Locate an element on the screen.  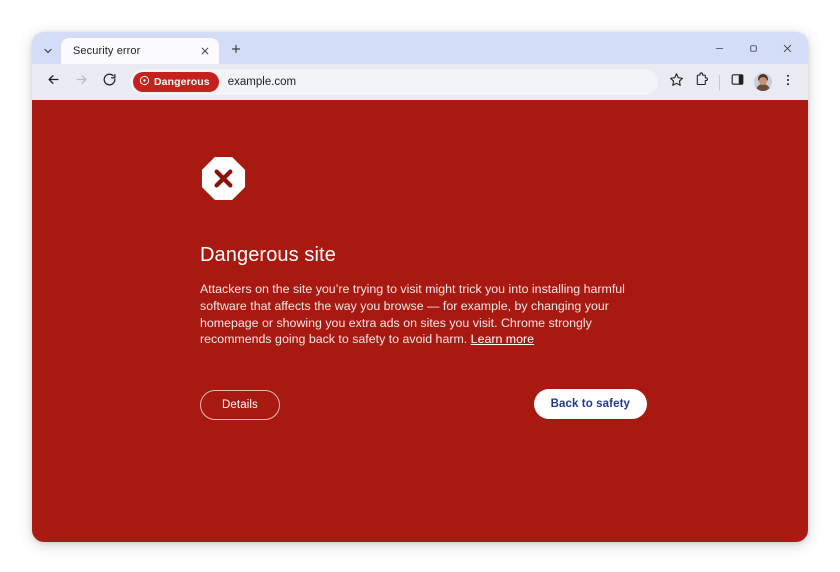
more-vertical-icon is located at coordinates (788, 82).